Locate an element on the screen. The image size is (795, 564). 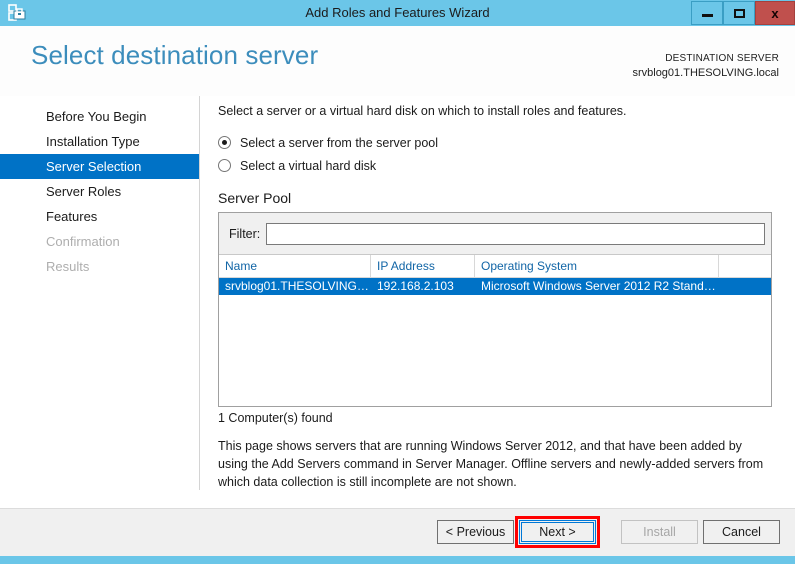
sidebar-item-results: Results is located at coordinates (68, 266).